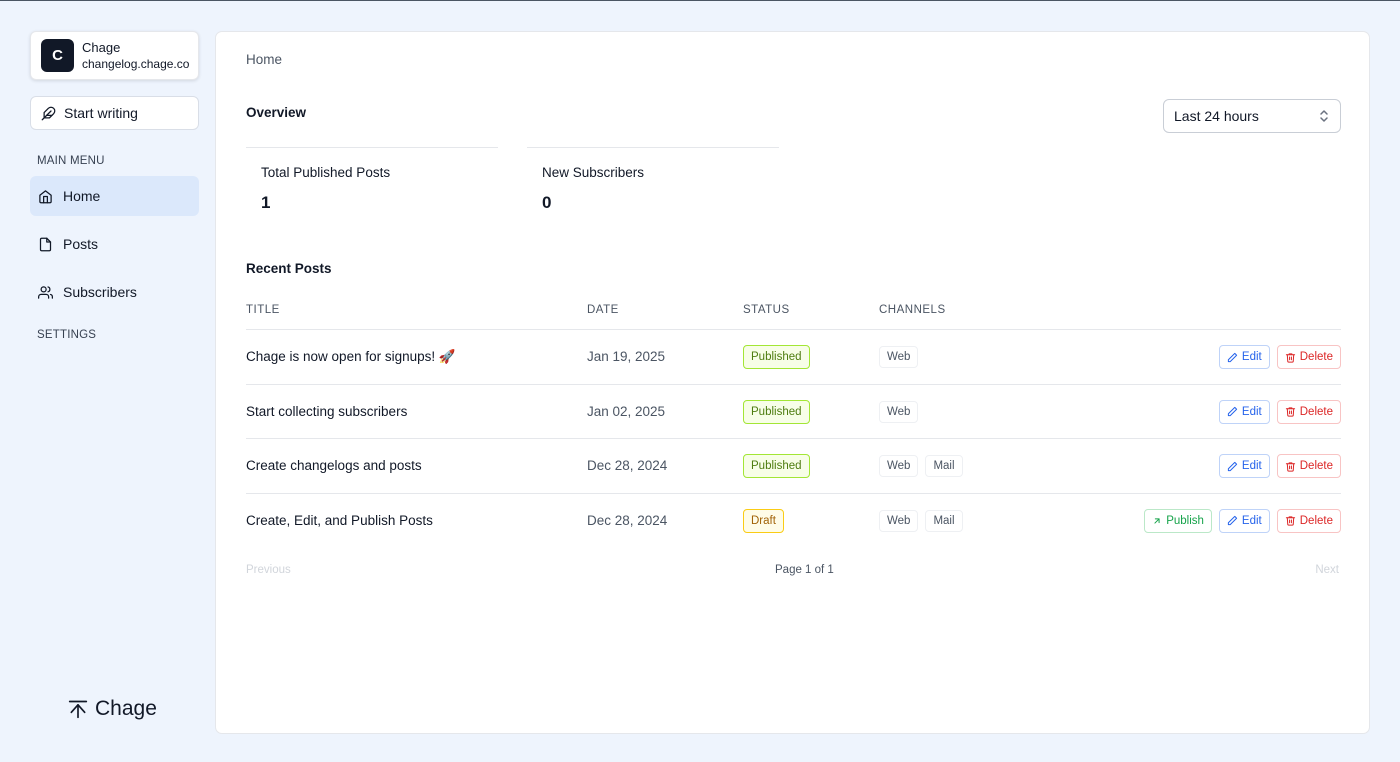 The height and width of the screenshot is (762, 1400). What do you see at coordinates (547, 202) in the screenshot?
I see `stat-value: 0` at bounding box center [547, 202].